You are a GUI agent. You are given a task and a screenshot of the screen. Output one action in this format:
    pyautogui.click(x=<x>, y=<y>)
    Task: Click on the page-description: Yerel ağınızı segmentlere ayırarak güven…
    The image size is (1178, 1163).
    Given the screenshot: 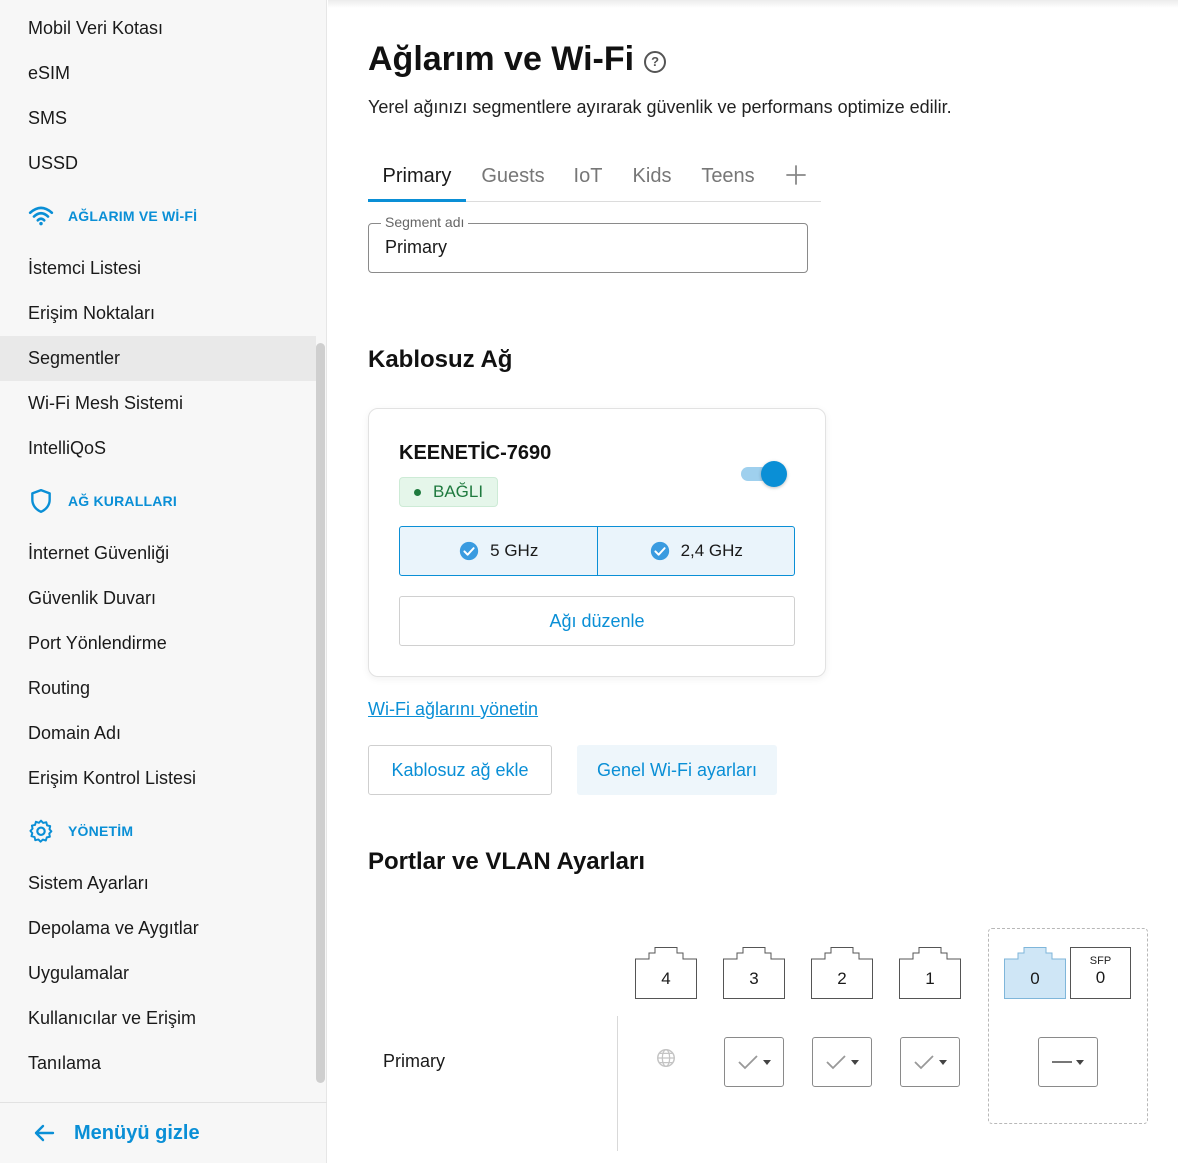 What is the action you would take?
    pyautogui.click(x=660, y=107)
    